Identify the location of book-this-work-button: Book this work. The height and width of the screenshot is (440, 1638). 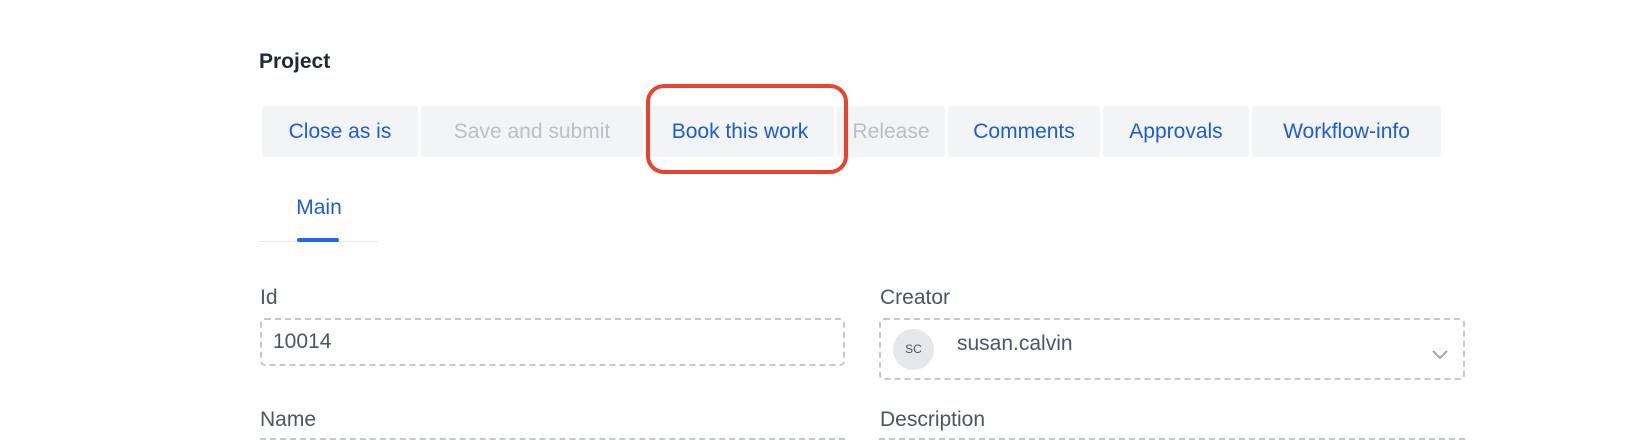
(740, 131).